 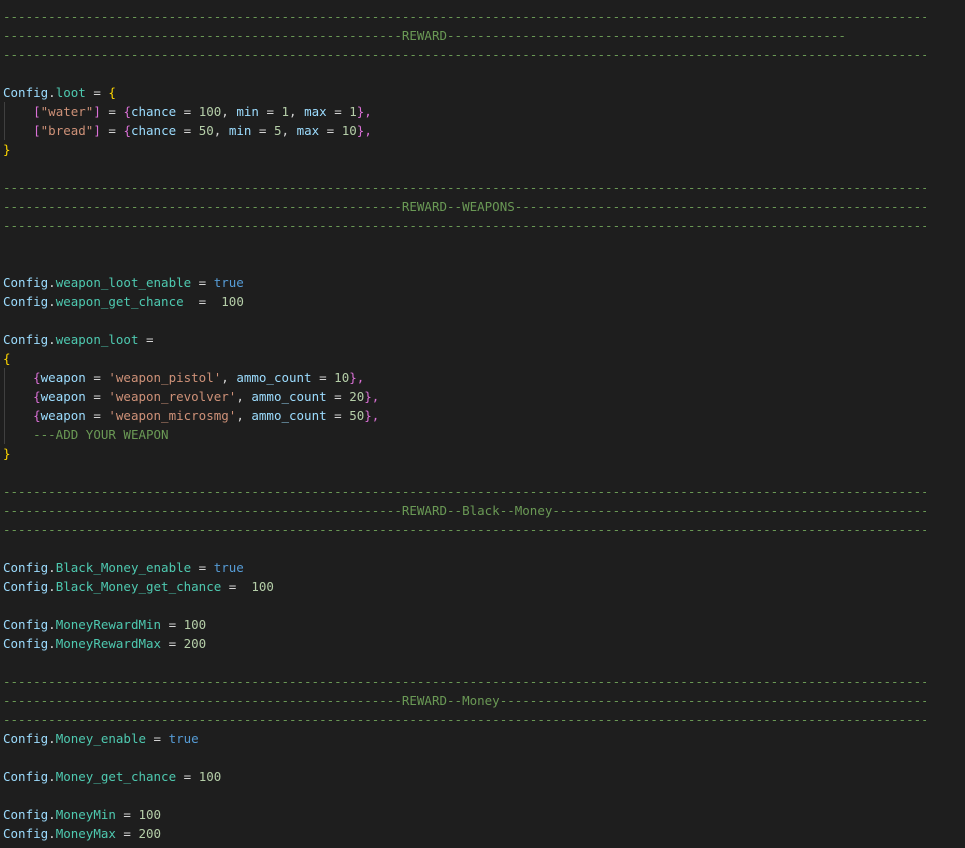 I want to click on revolver-ammo-value: 20, so click(x=357, y=396).